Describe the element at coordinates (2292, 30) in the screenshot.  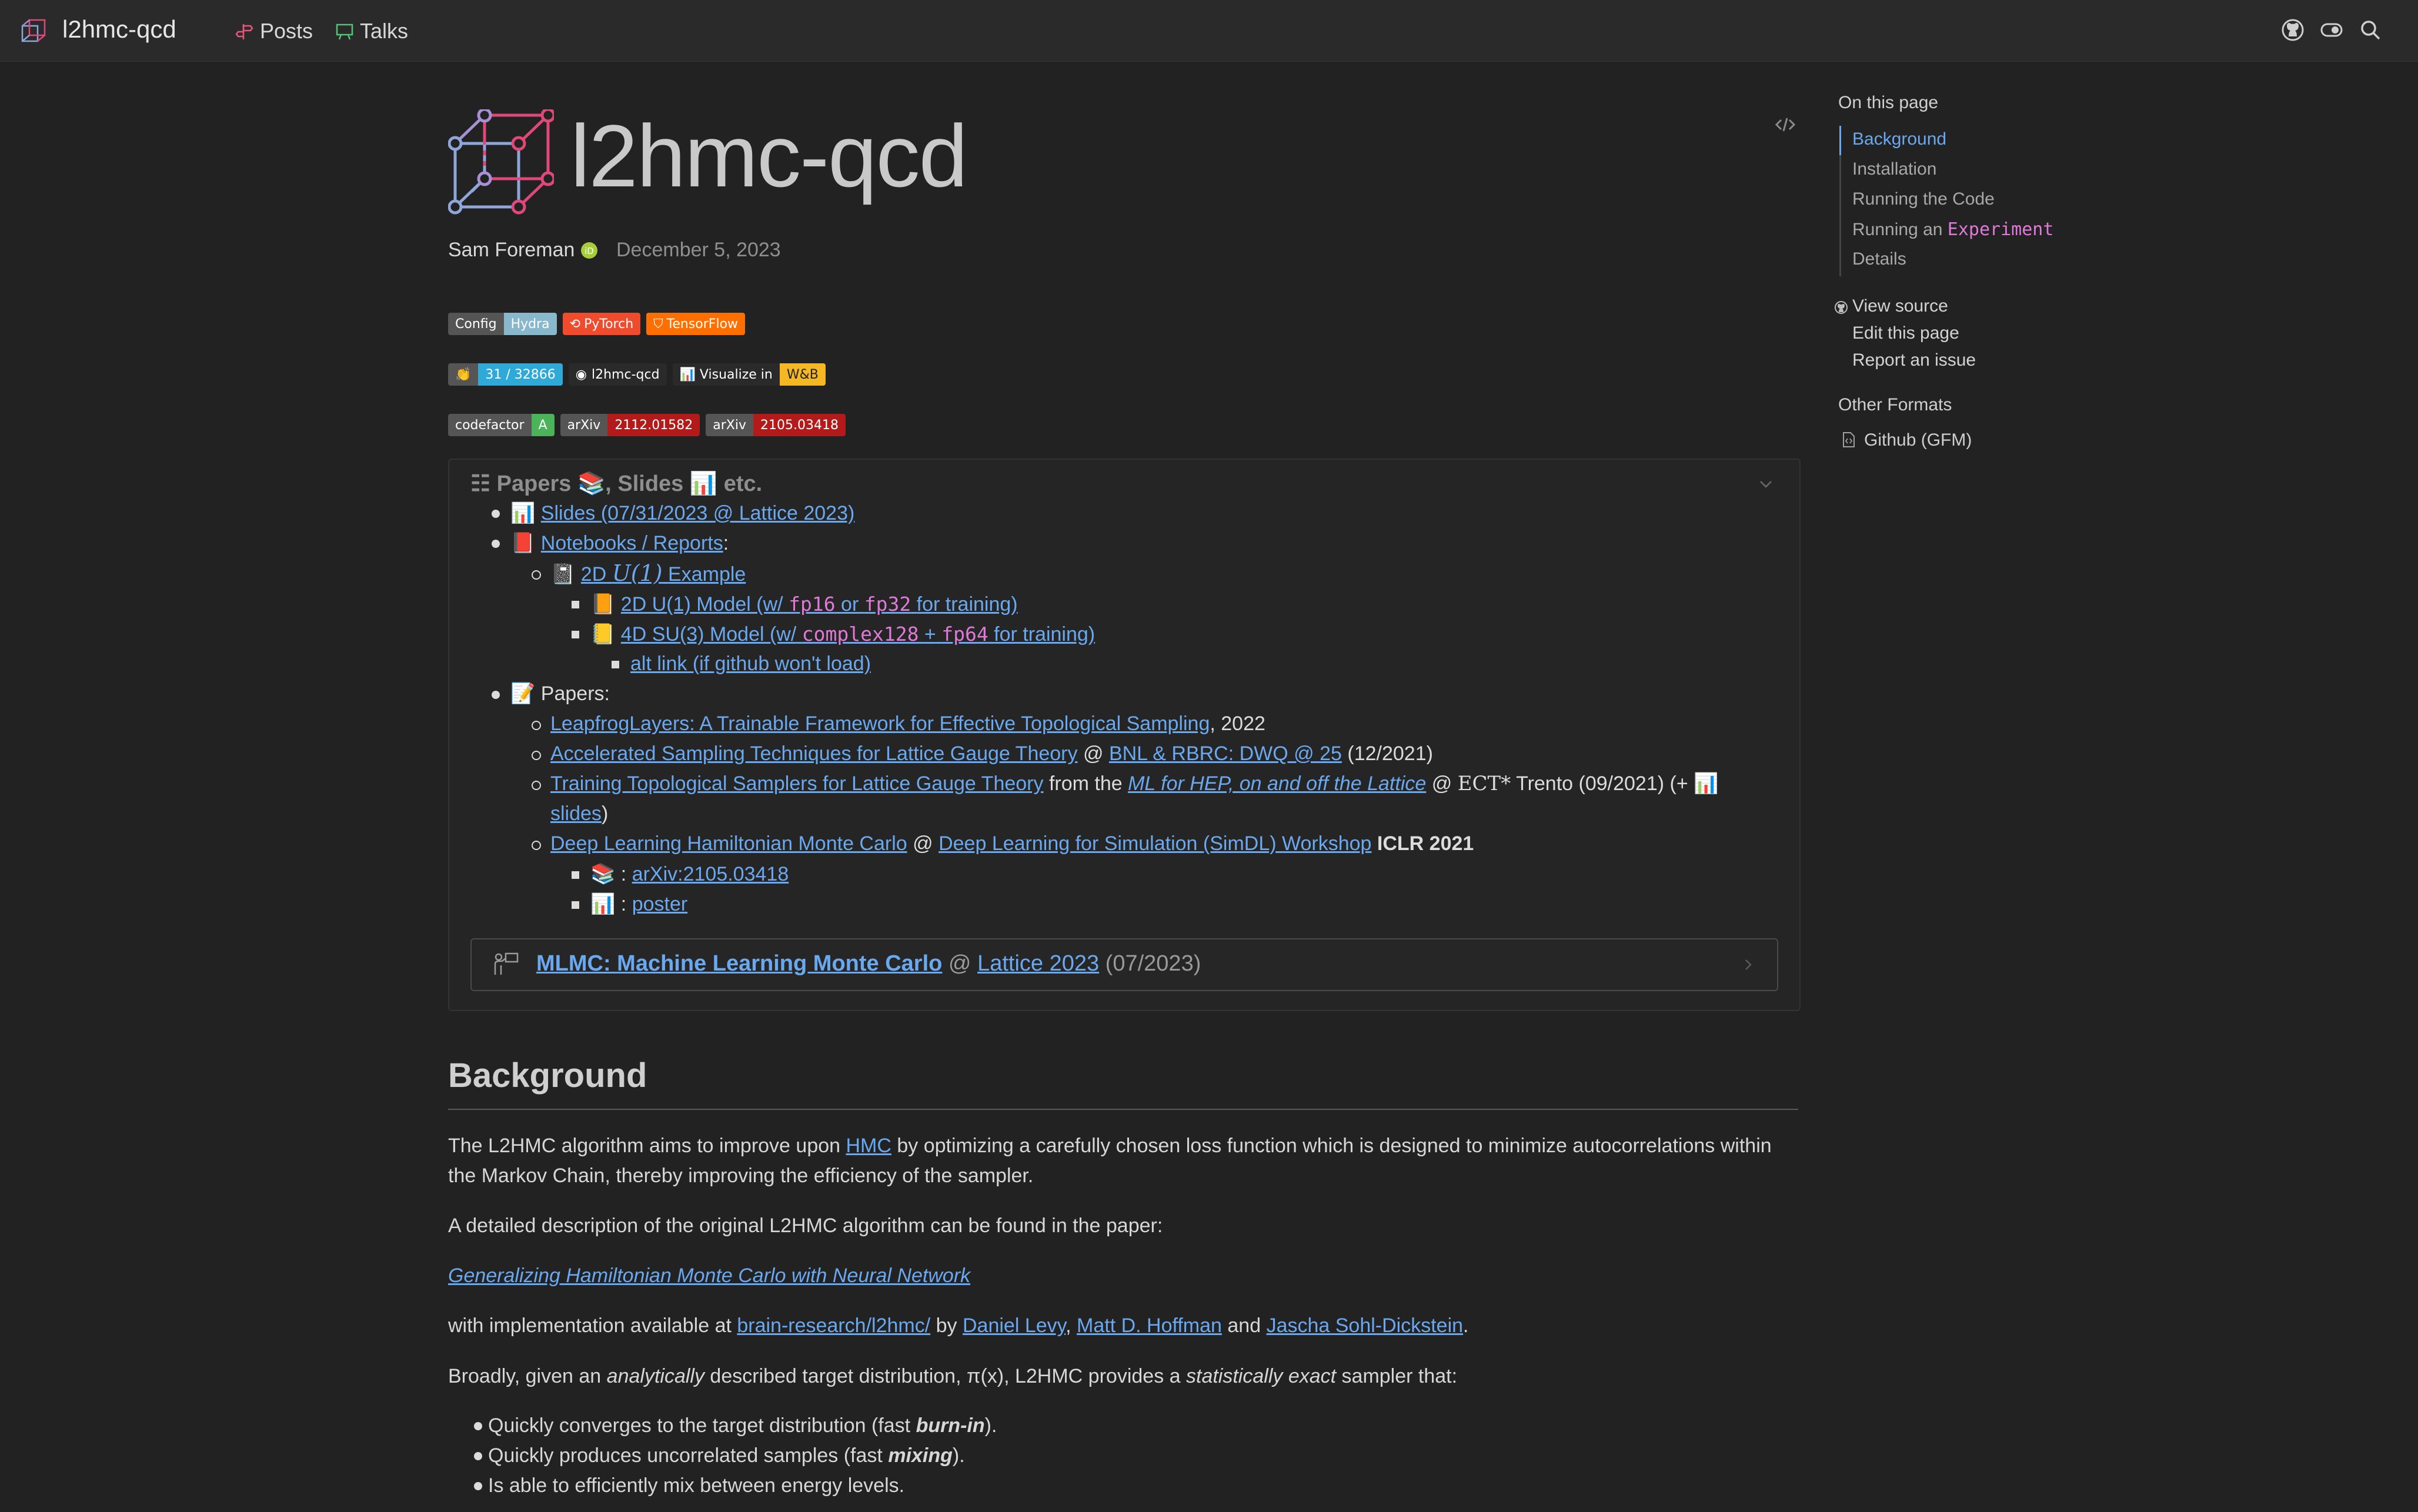
I see `github-icon` at that location.